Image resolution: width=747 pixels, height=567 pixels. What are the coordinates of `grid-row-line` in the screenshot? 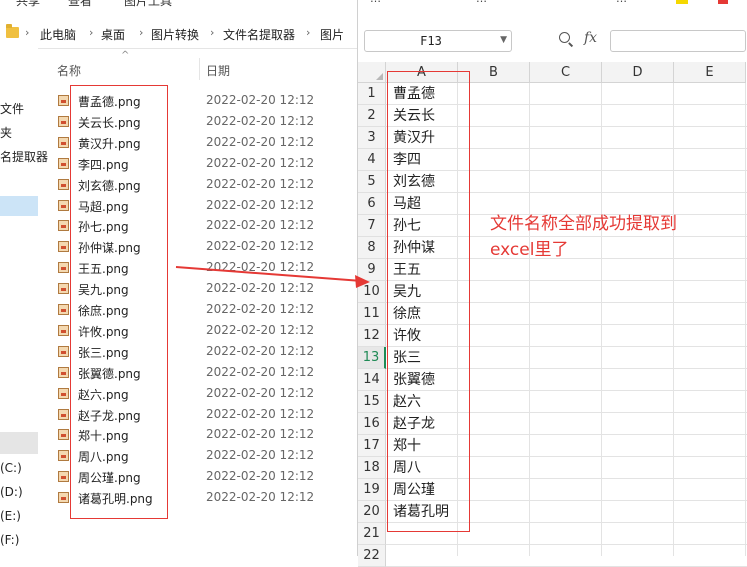 It's located at (566, 544).